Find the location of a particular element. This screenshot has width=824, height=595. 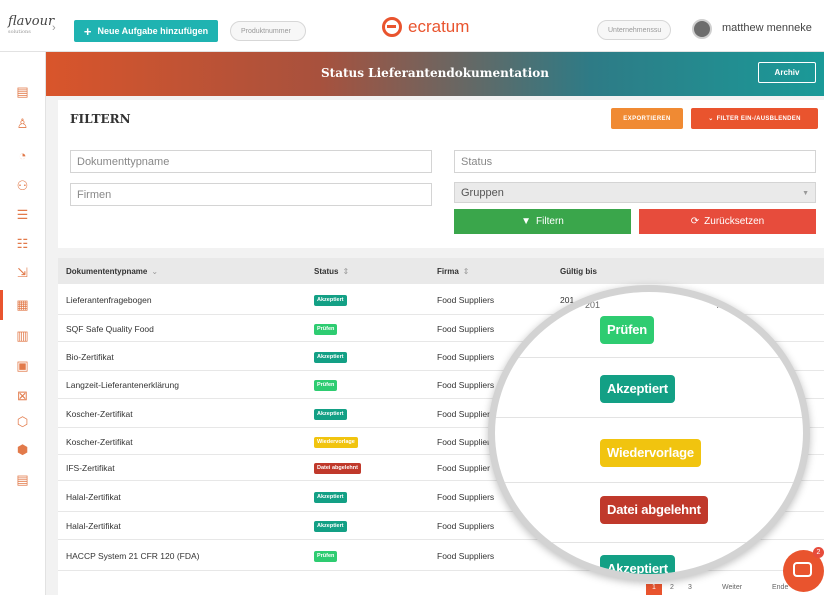

column-header-company: Firma ⇕ is located at coordinates (453, 271).